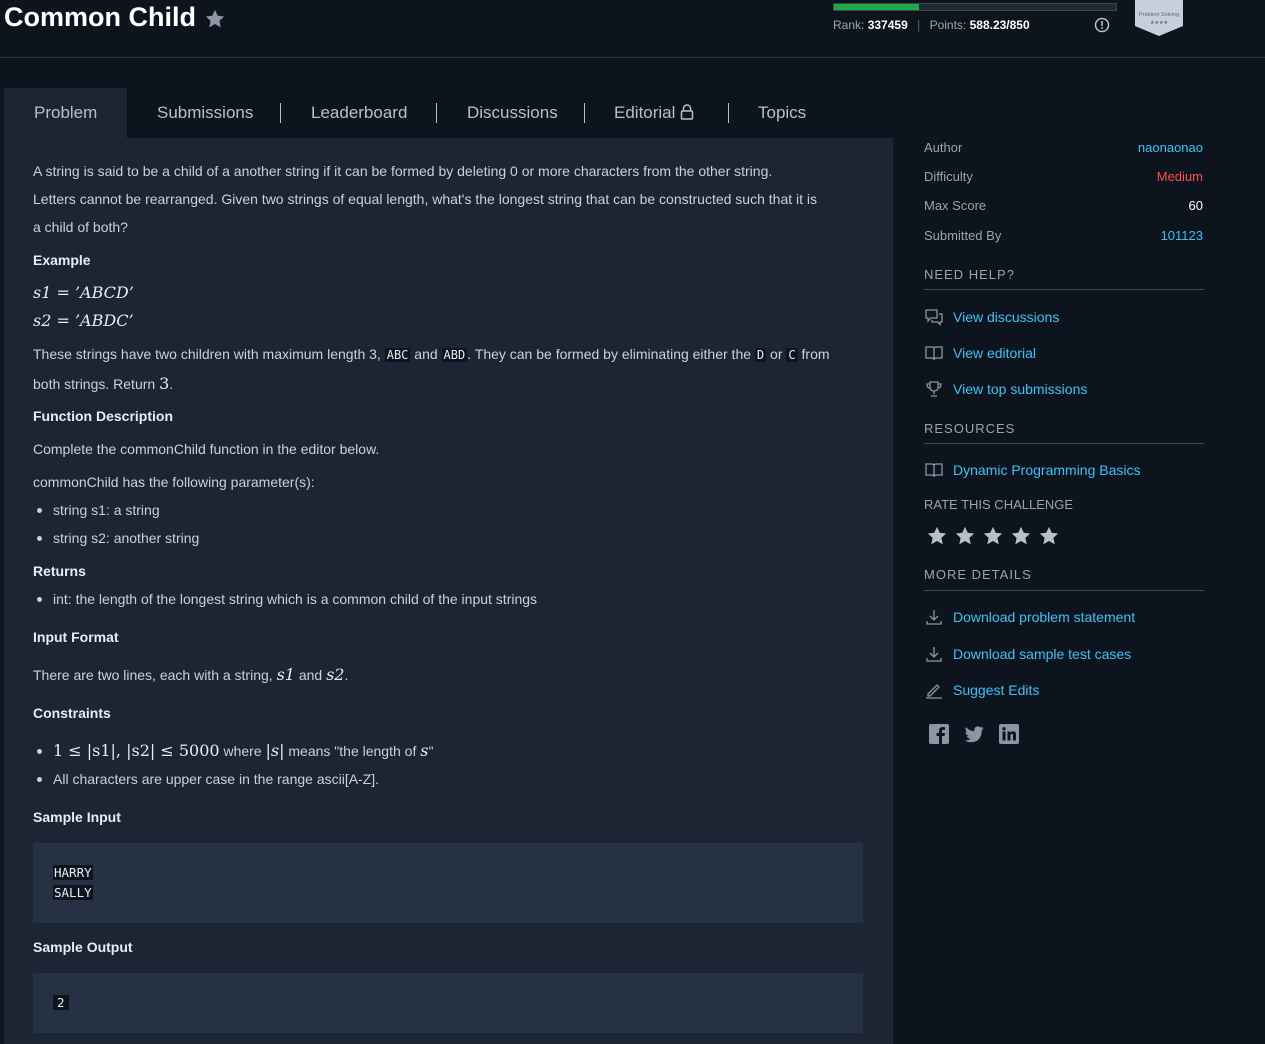 Image resolution: width=1265 pixels, height=1044 pixels. Describe the element at coordinates (275, 750) in the screenshot. I see `constraint-abs: |s|` at that location.